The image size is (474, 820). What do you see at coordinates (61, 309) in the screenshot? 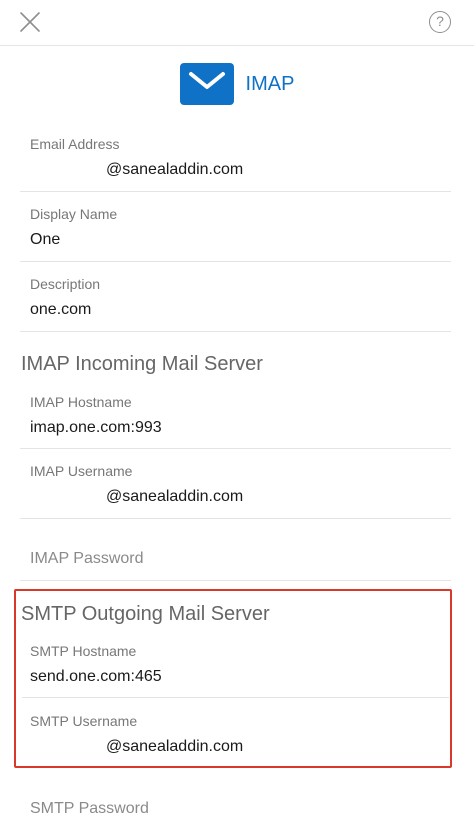
I see `description-value: one.com` at bounding box center [61, 309].